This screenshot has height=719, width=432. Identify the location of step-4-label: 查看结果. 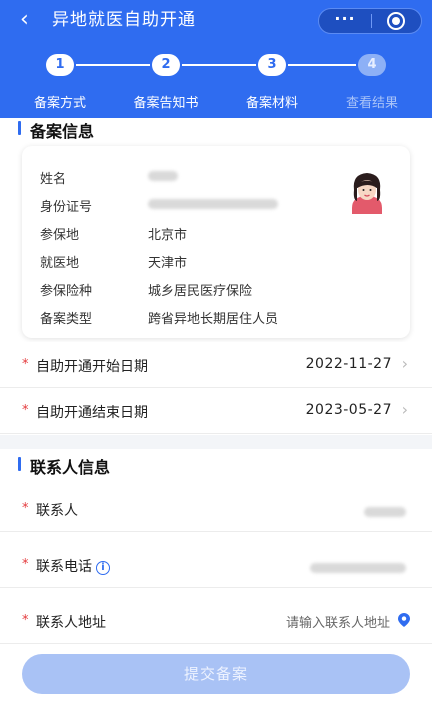
(371, 103).